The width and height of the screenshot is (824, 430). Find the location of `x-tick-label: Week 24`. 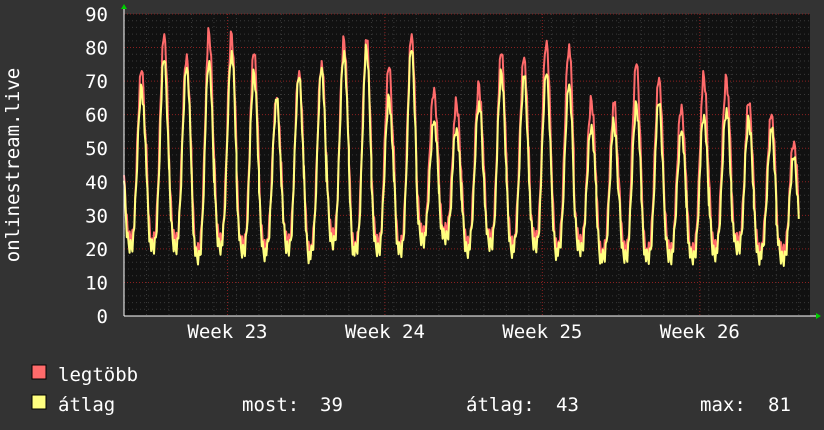

x-tick-label: Week 24 is located at coordinates (385, 332).